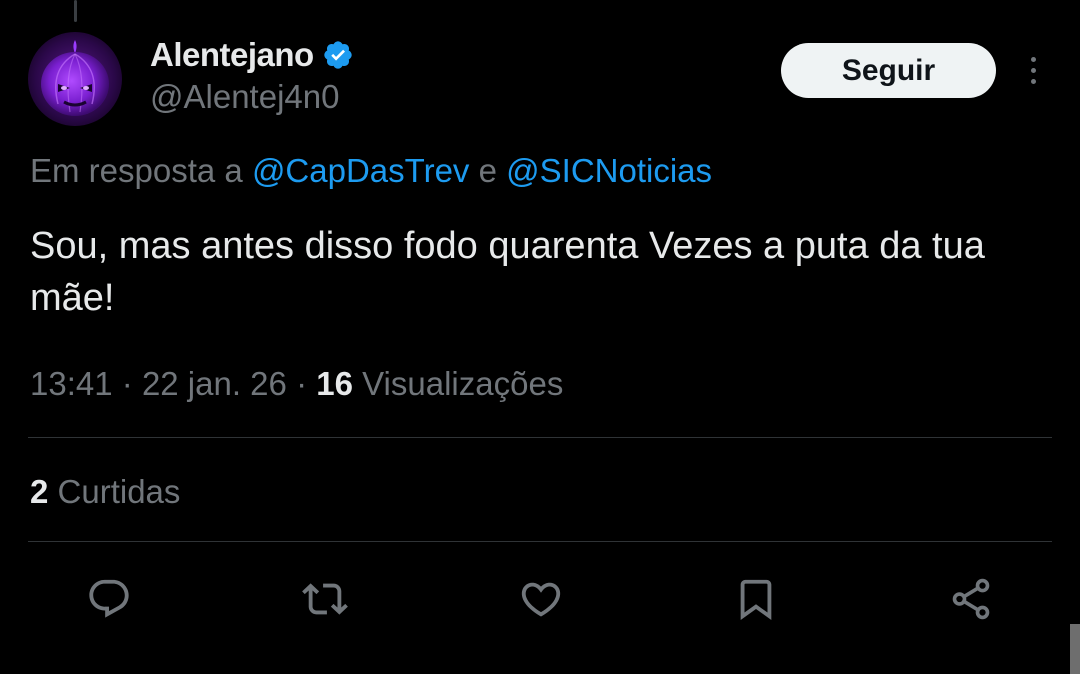  Describe the element at coordinates (232, 55) in the screenshot. I see `author-display-name: Alentejano` at that location.